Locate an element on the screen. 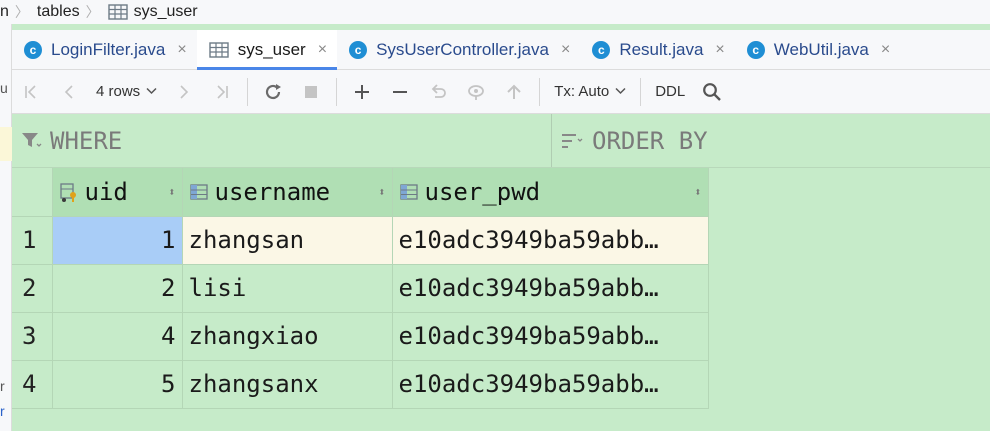  rows-count-label: 4 rows is located at coordinates (118, 91).